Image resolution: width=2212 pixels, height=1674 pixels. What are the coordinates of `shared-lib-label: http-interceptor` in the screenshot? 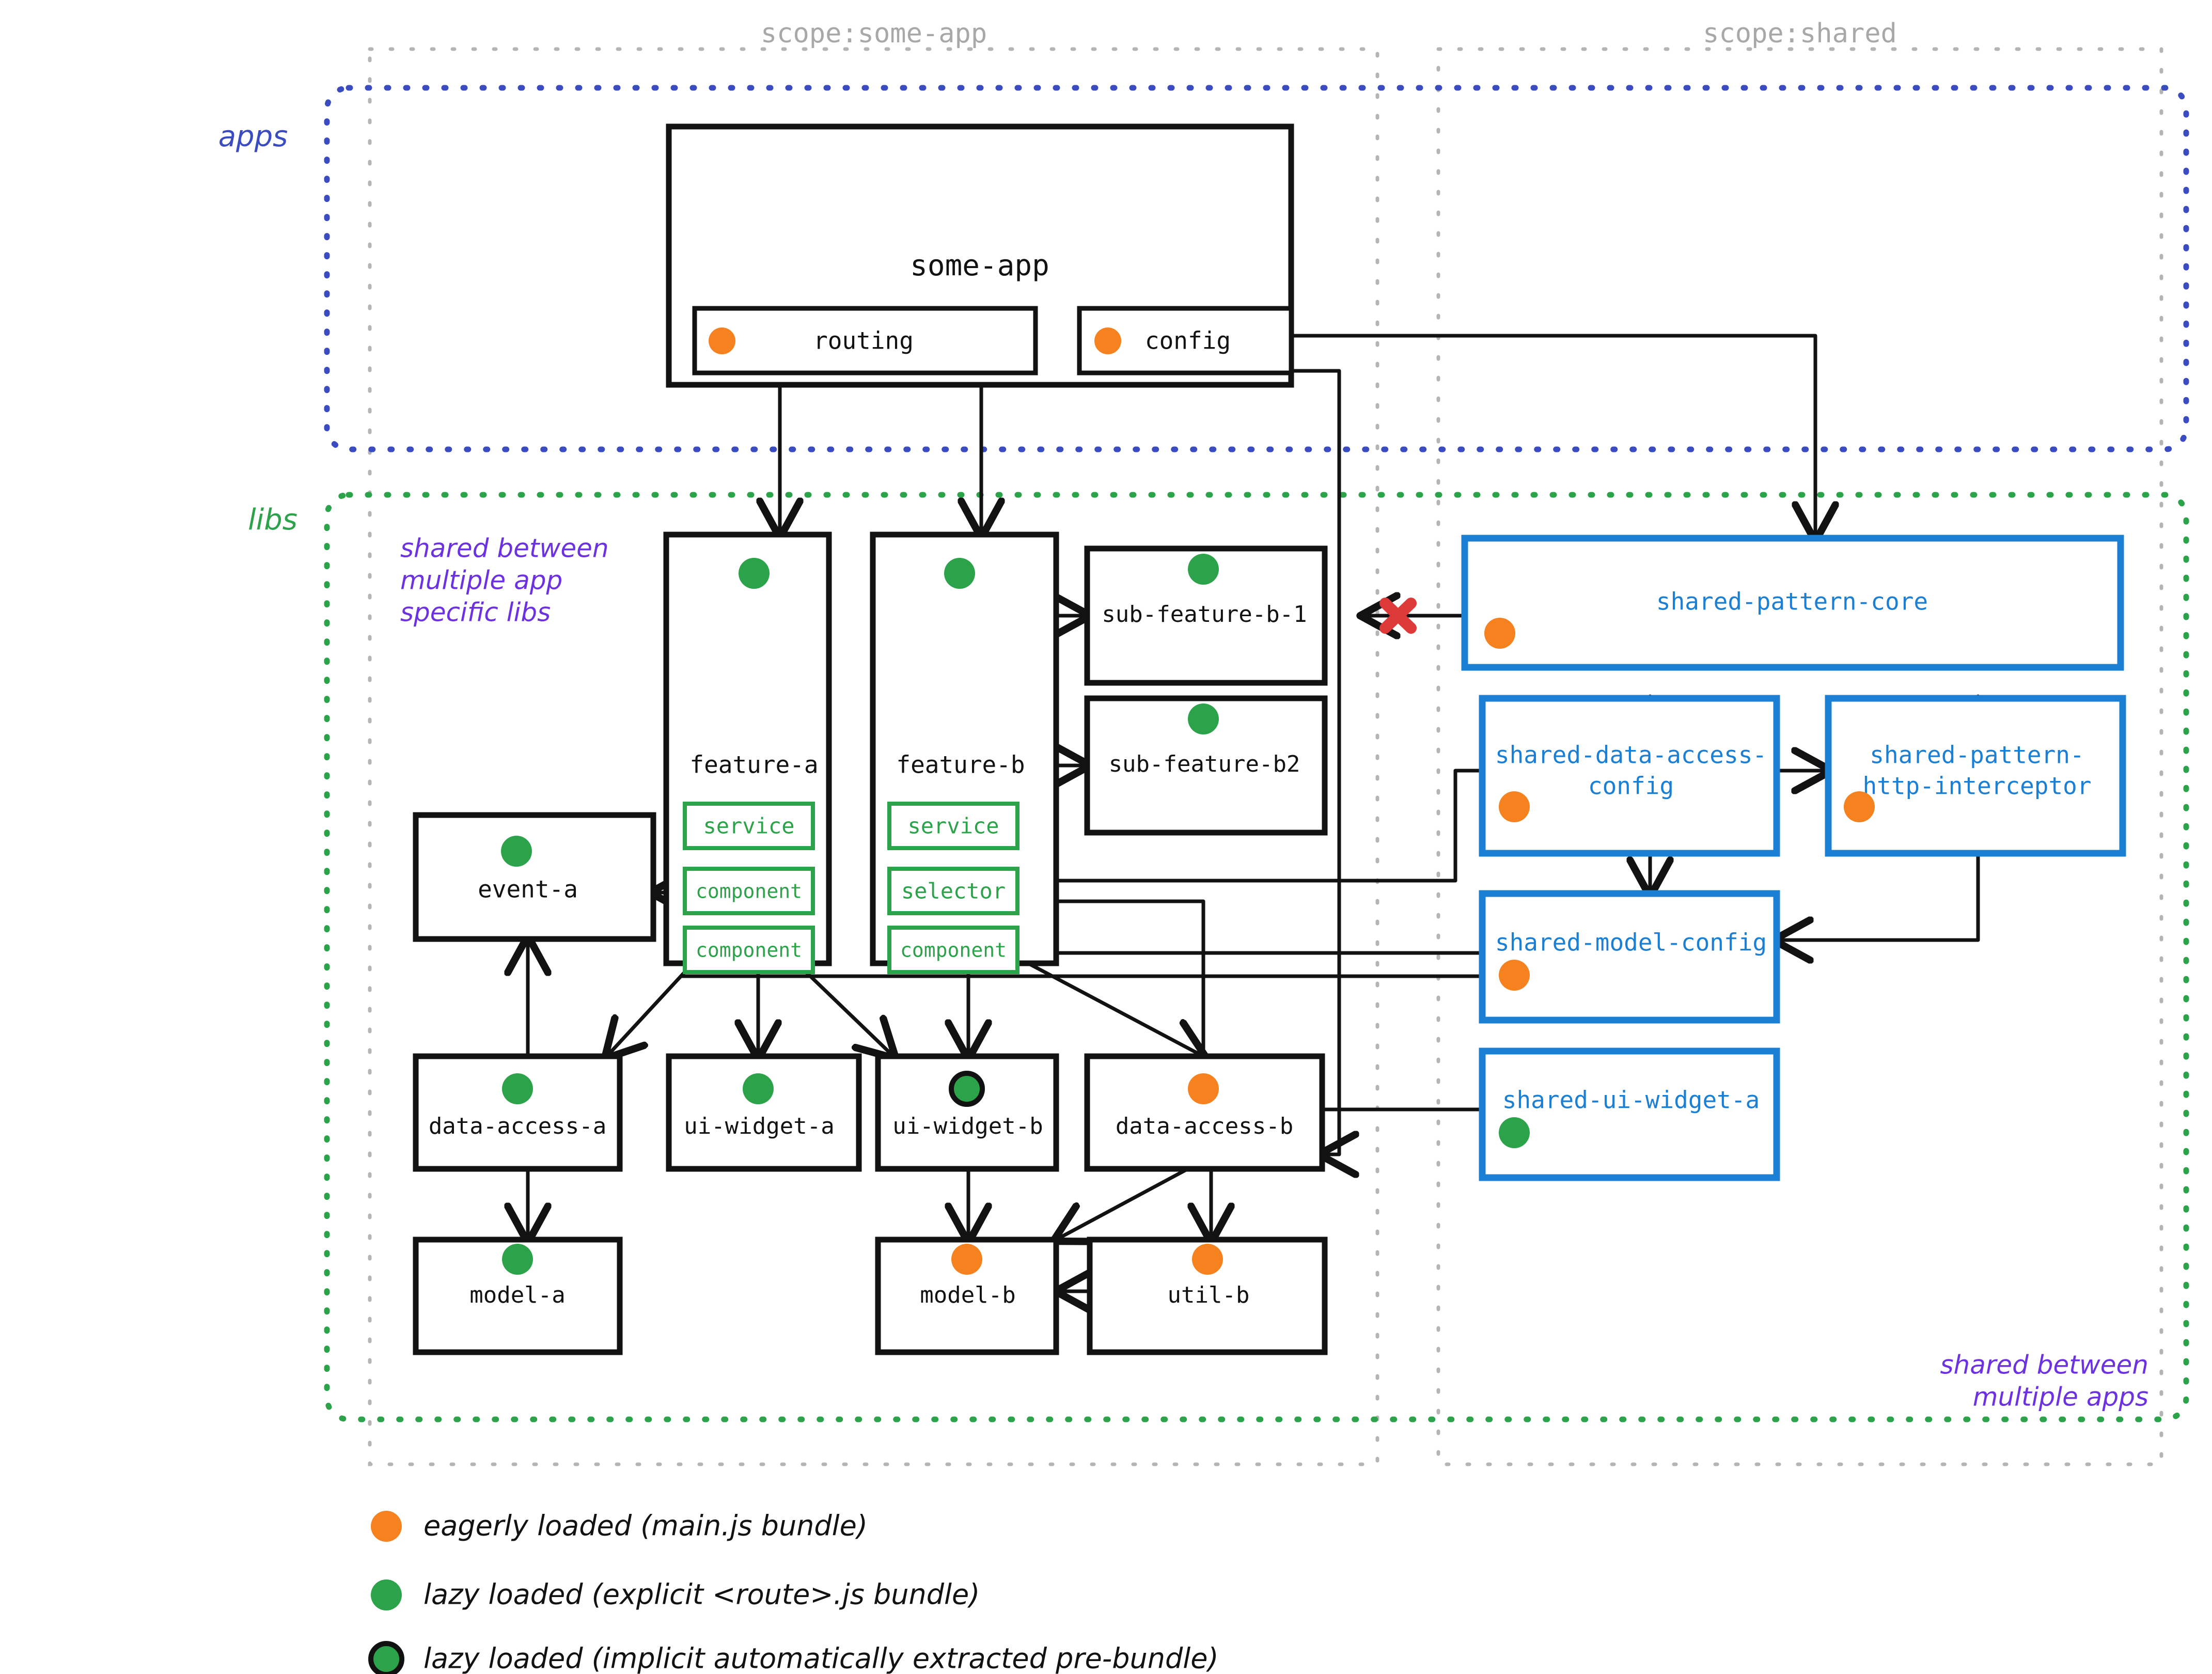 It's located at (1977, 786).